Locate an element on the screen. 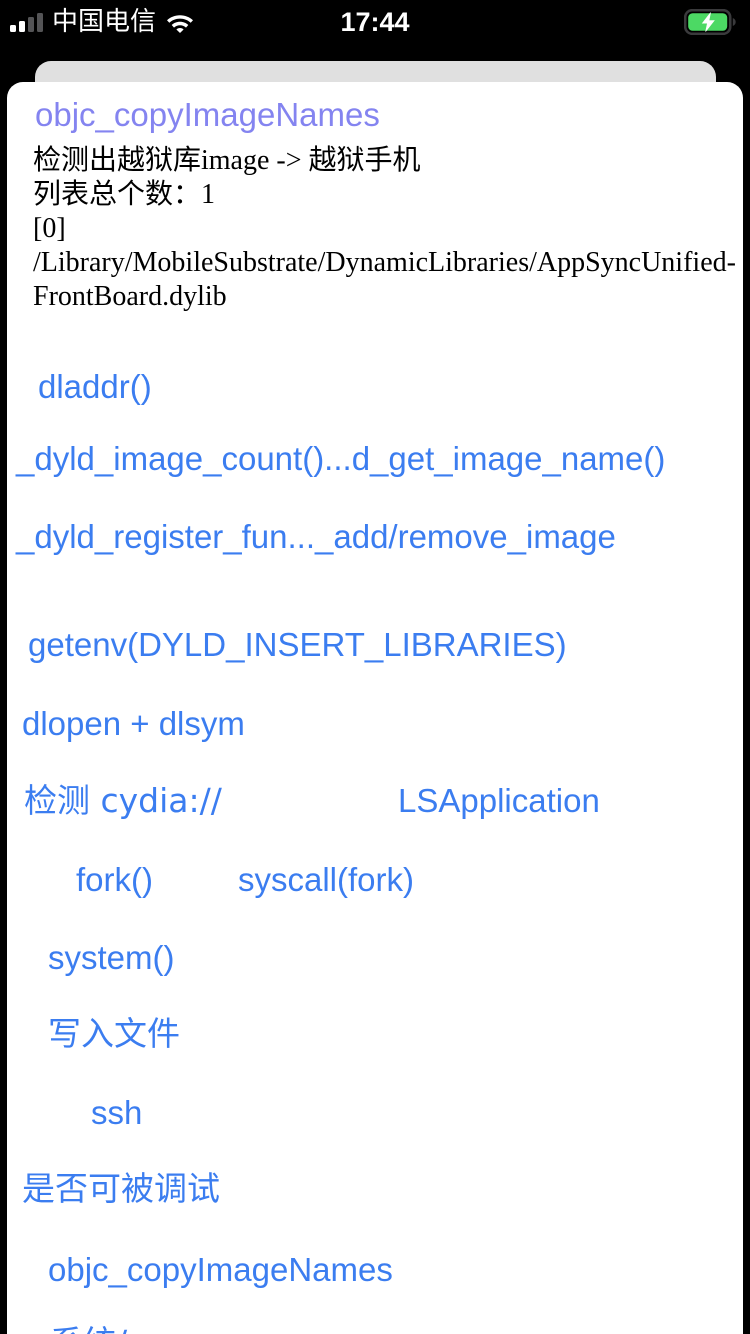 This screenshot has width=750, height=1334. action-button-13: objc_copyImageNames is located at coordinates (220, 1270).